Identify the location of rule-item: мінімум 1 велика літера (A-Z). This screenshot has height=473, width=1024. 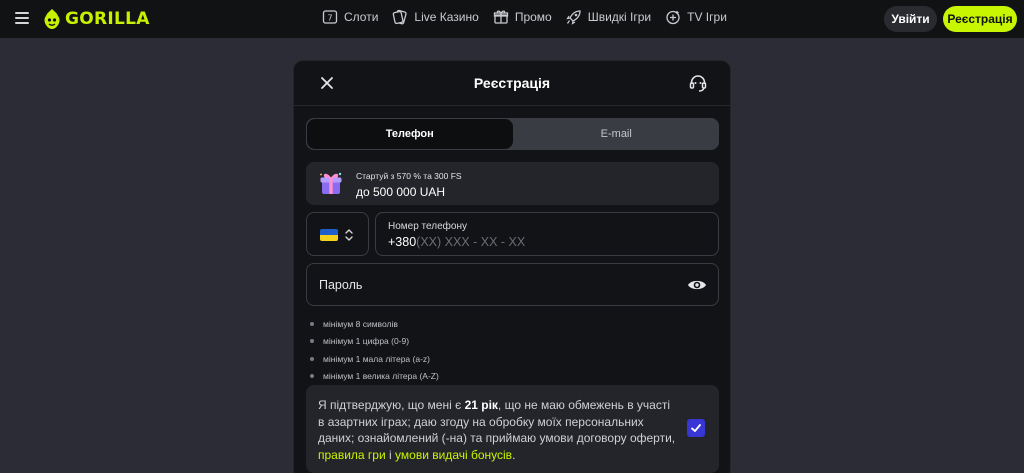
(374, 377).